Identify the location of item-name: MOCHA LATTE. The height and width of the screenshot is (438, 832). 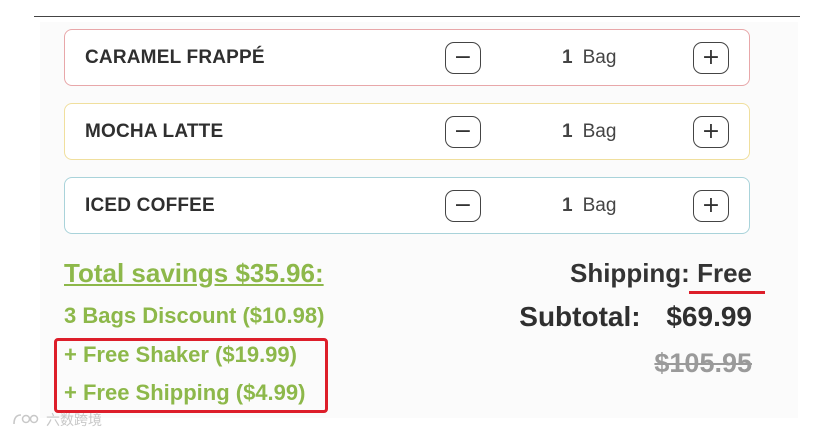
(154, 131).